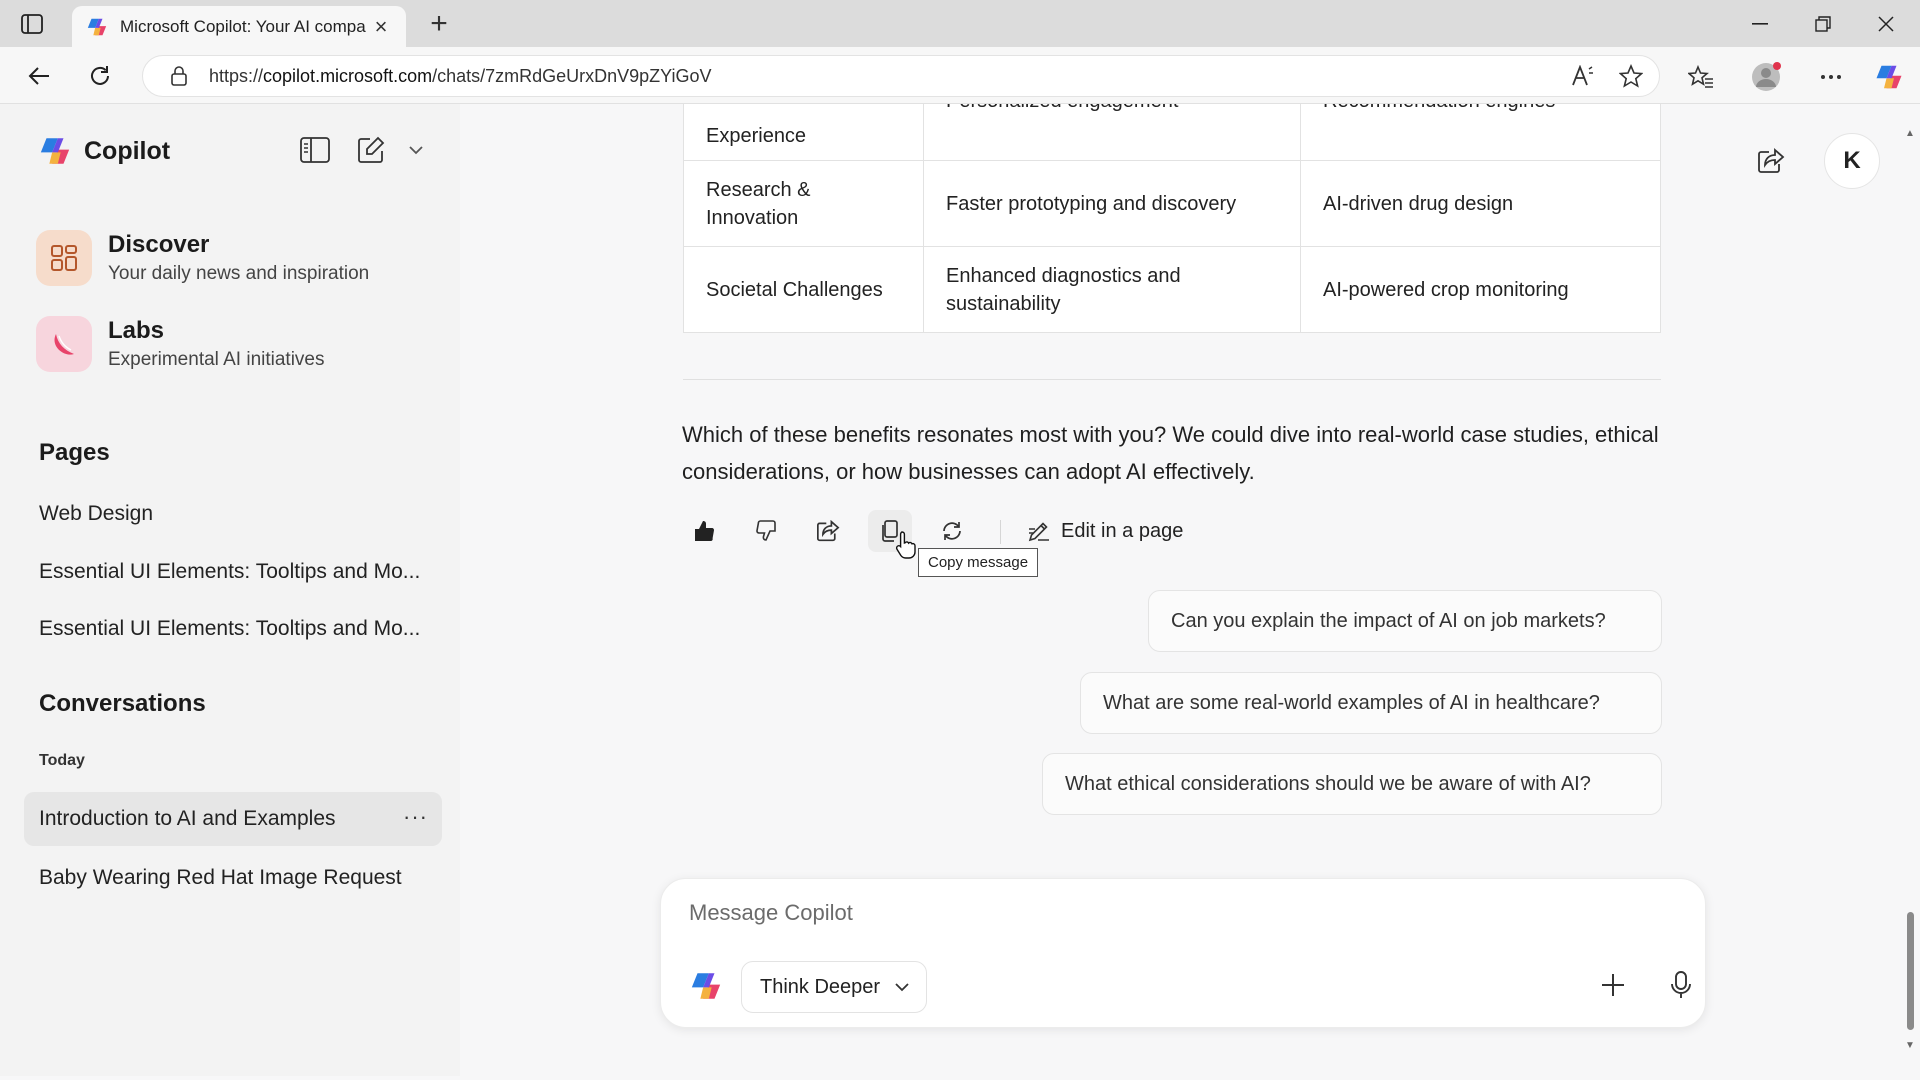  What do you see at coordinates (1681, 985) in the screenshot?
I see `microphone-icon` at bounding box center [1681, 985].